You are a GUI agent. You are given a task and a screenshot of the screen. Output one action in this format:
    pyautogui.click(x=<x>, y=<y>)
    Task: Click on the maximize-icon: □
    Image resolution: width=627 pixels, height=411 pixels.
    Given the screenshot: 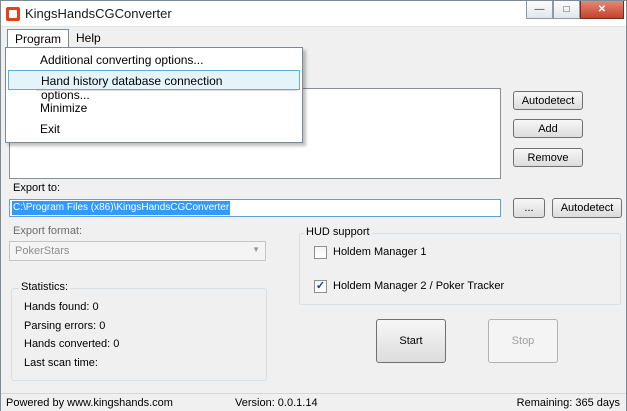 What is the action you would take?
    pyautogui.click(x=566, y=10)
    